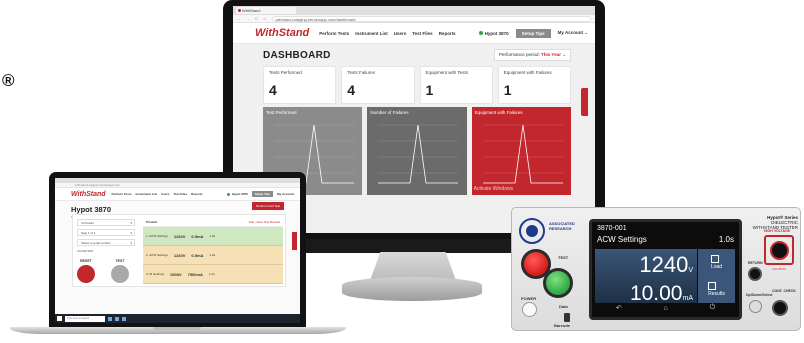 The image size is (804, 343). What do you see at coordinates (586, 32) in the screenshot?
I see `chevron-down-icon: ⌄` at bounding box center [586, 32].